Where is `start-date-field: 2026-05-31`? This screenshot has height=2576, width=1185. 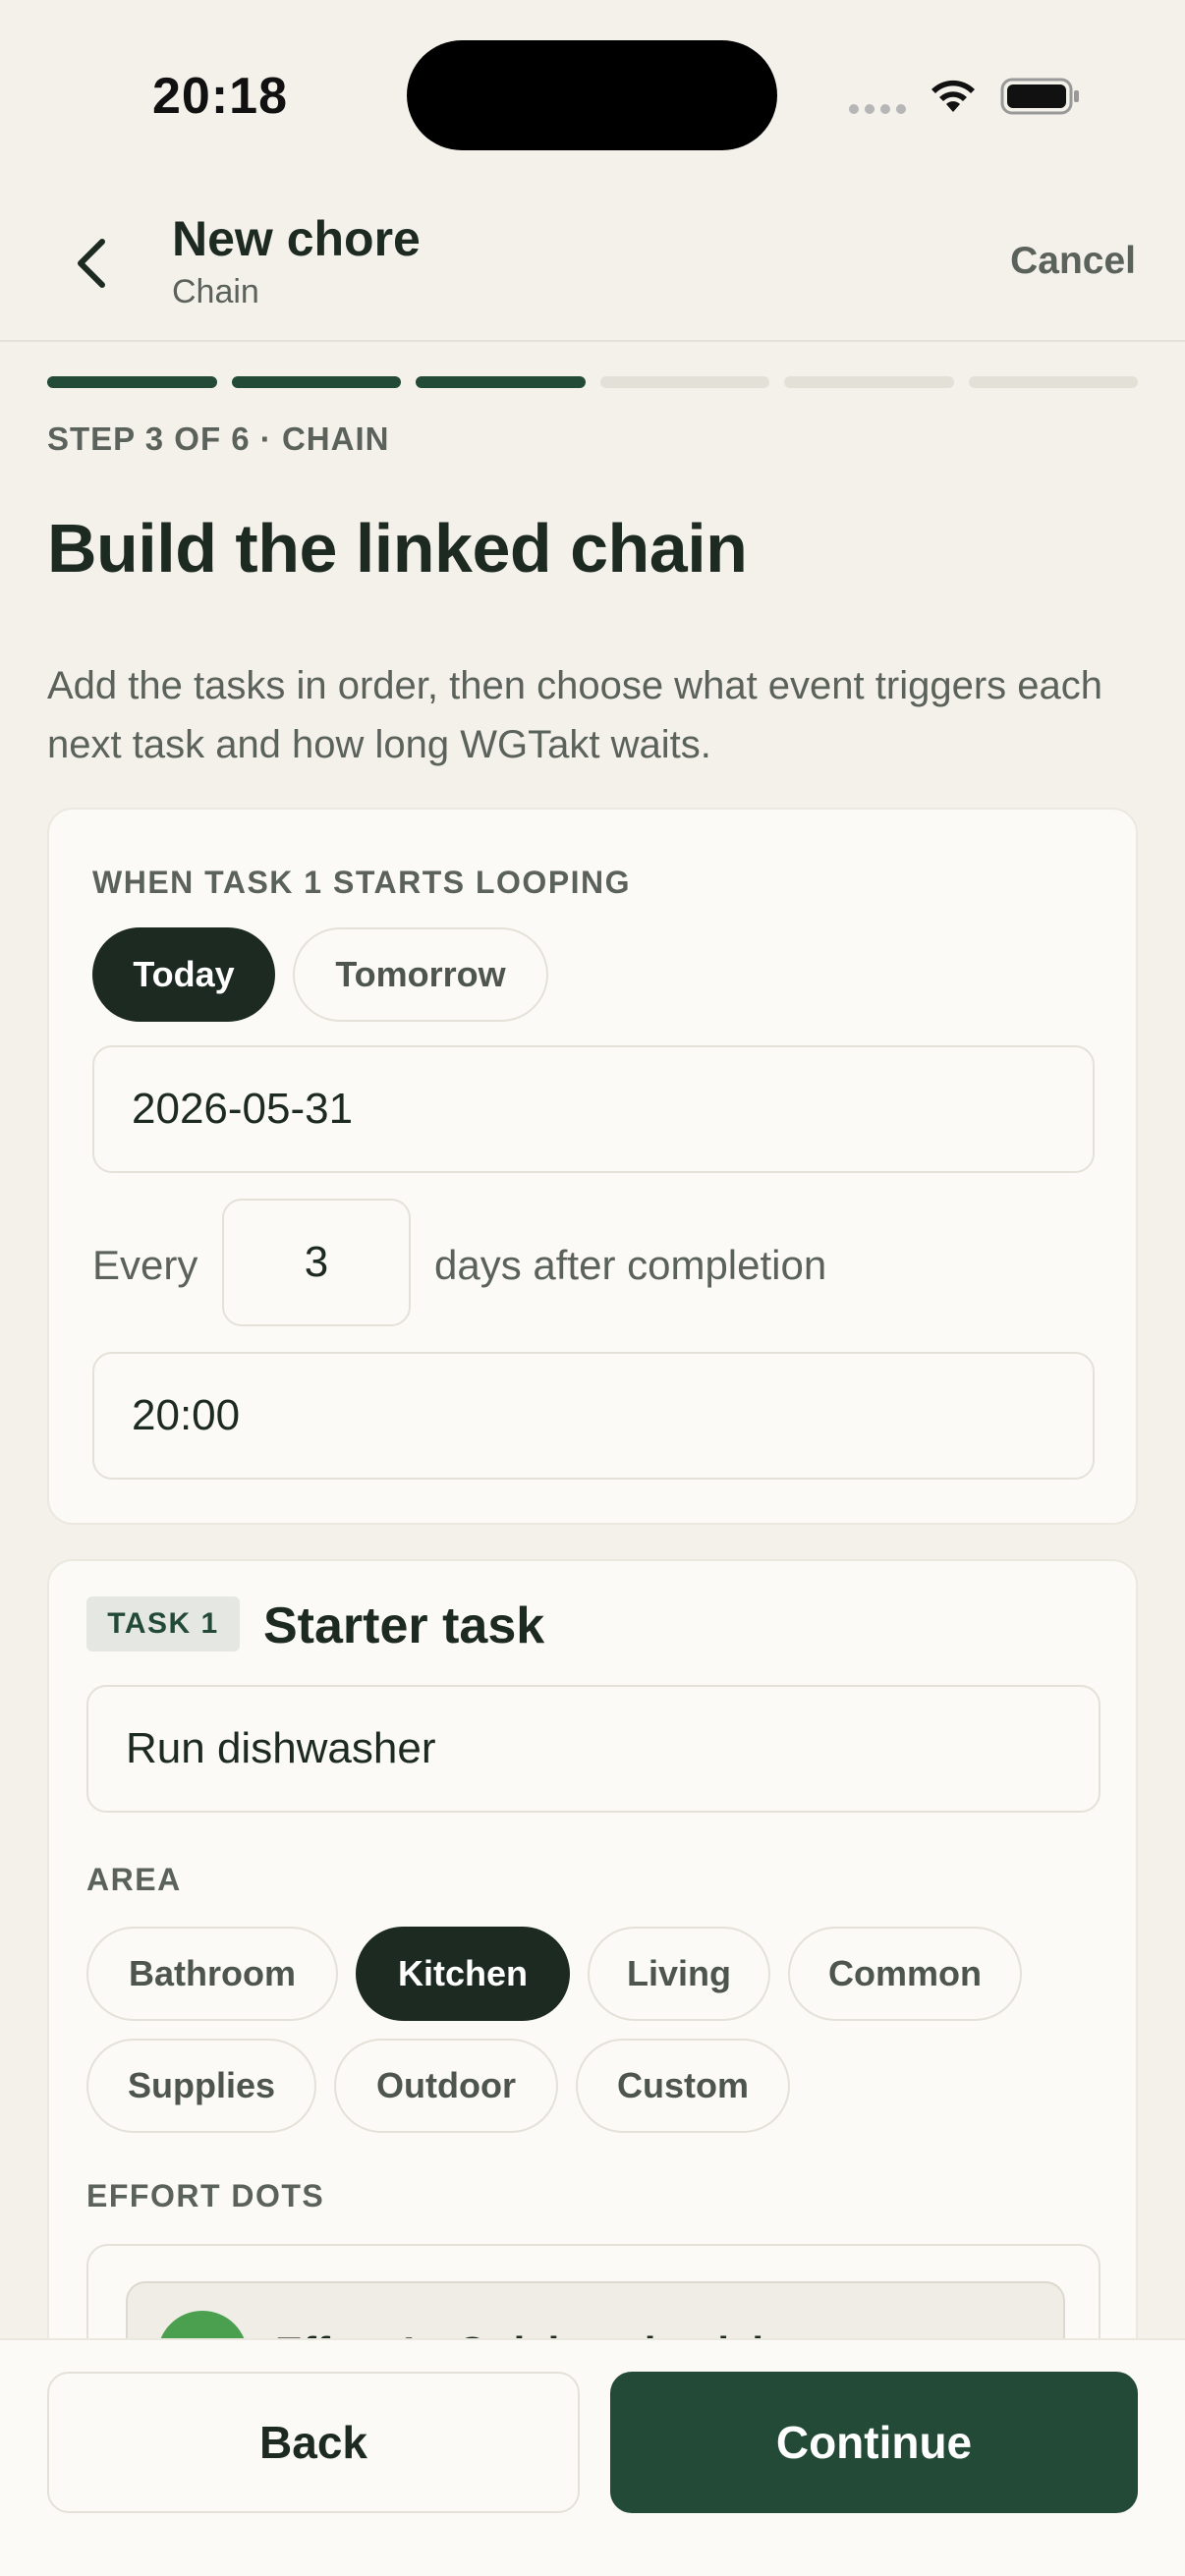
start-date-field: 2026-05-31 is located at coordinates (594, 1109).